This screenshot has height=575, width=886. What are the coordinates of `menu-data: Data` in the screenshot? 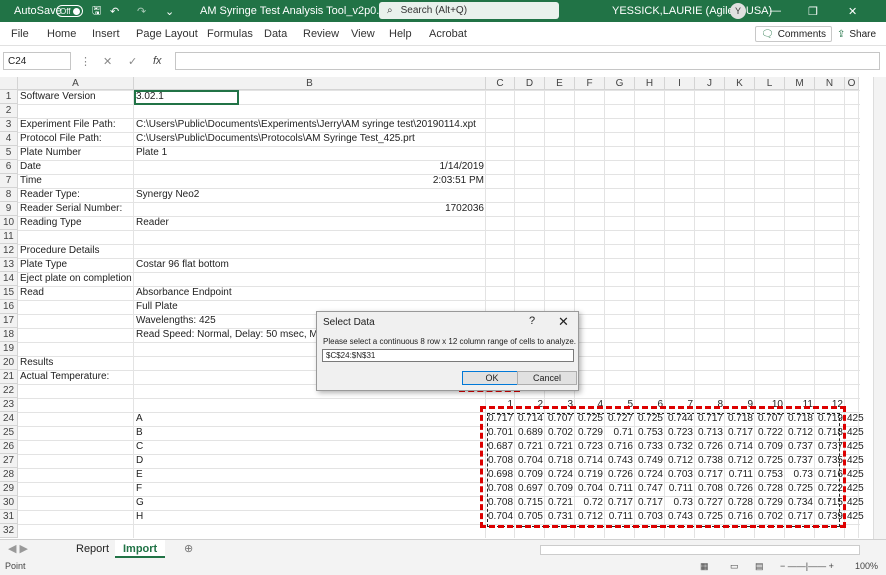 It's located at (275, 34).